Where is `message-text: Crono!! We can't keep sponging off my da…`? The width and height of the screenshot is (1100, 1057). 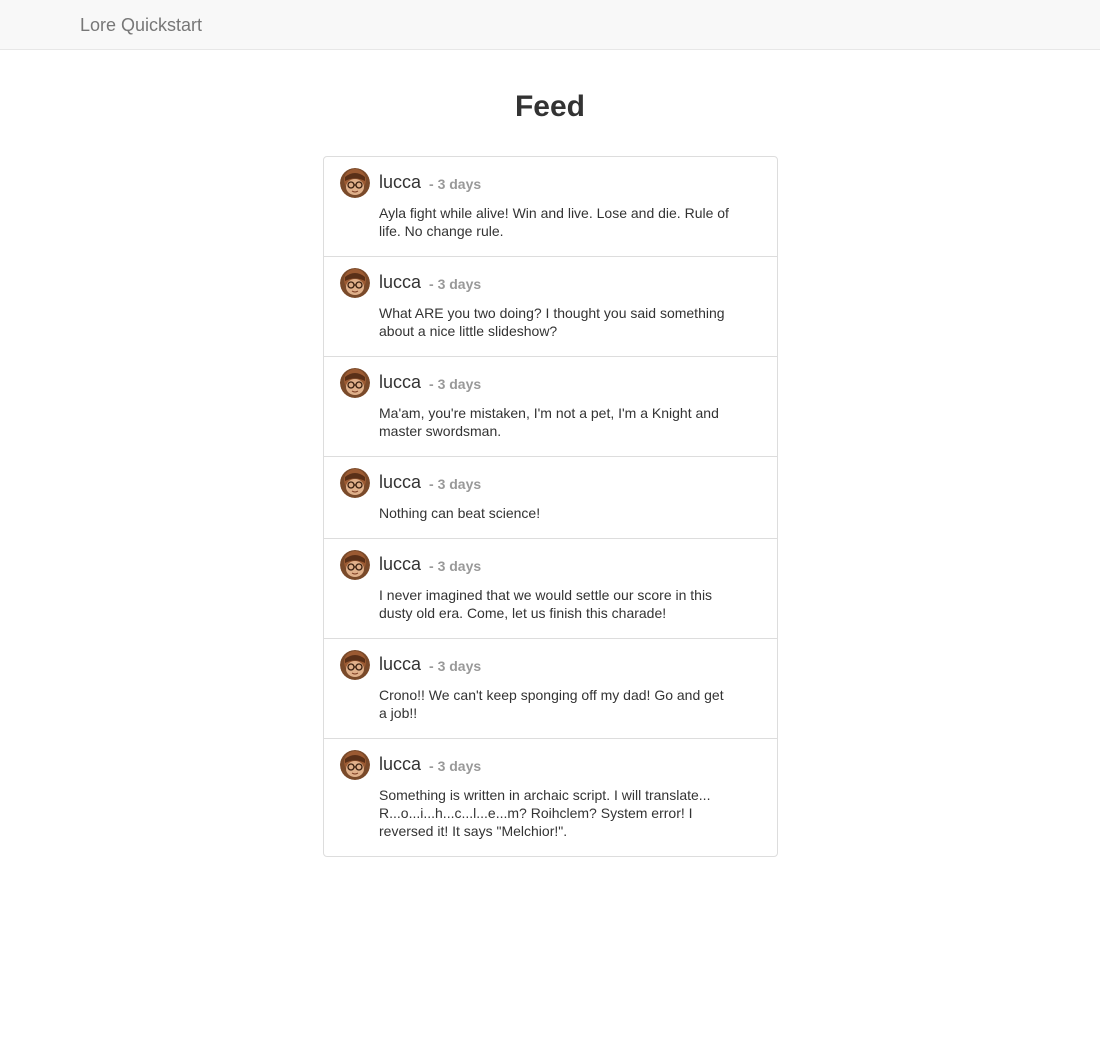 message-text: Crono!! We can't keep sponging off my da… is located at coordinates (551, 704).